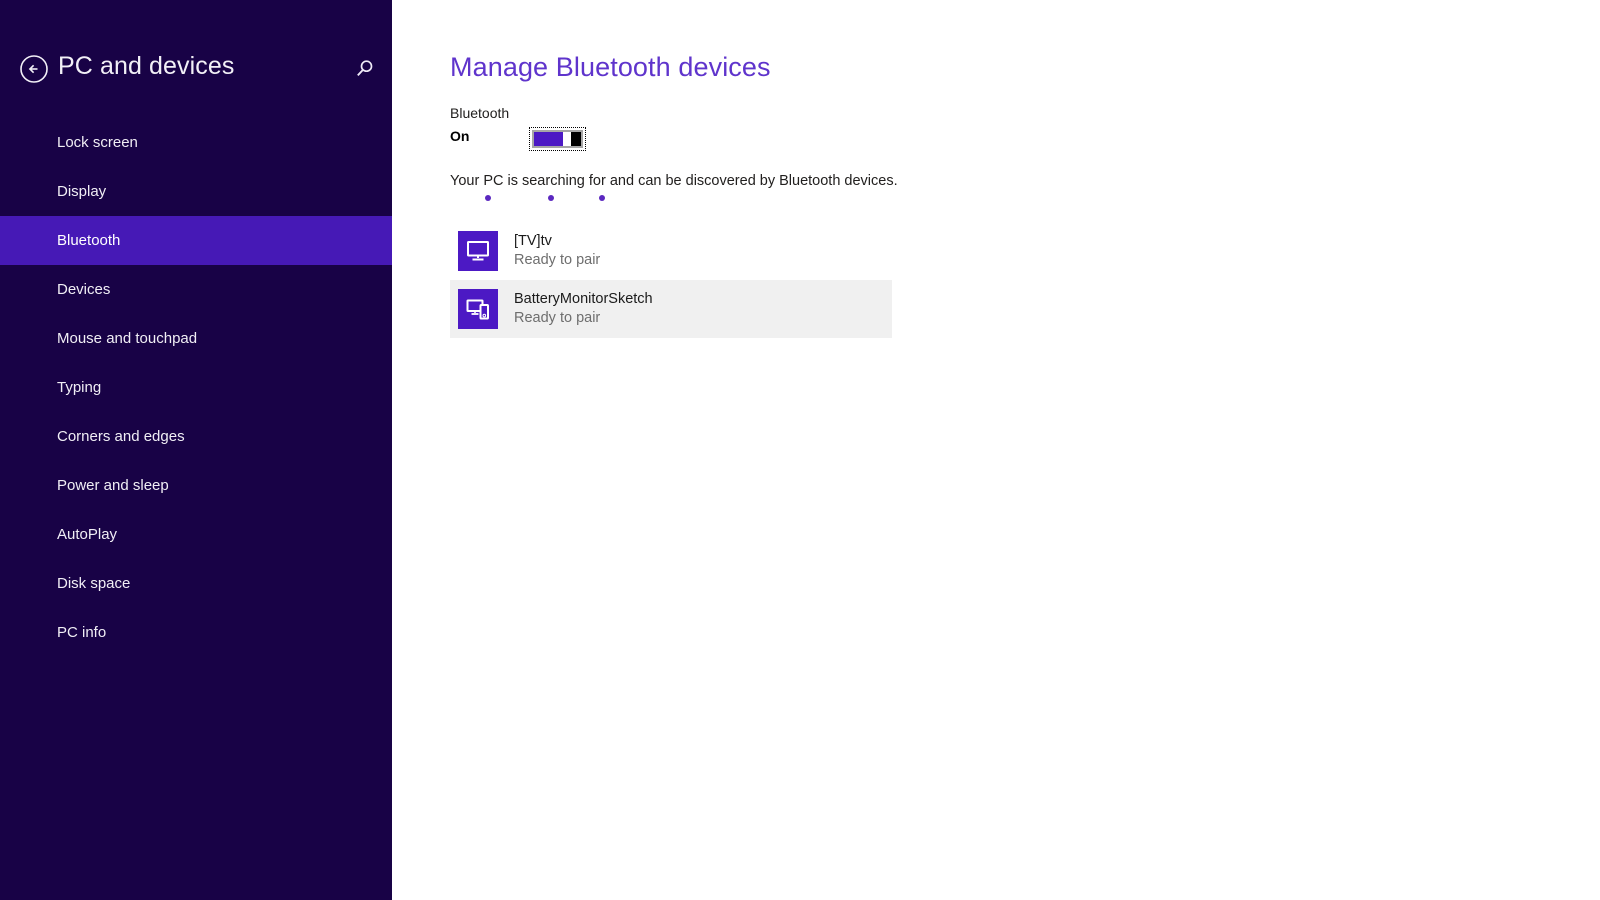 The height and width of the screenshot is (900, 1600). I want to click on toggle-track, so click(557, 139).